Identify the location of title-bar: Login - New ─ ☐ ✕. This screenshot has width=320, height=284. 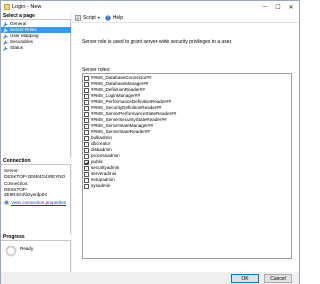
(150, 7).